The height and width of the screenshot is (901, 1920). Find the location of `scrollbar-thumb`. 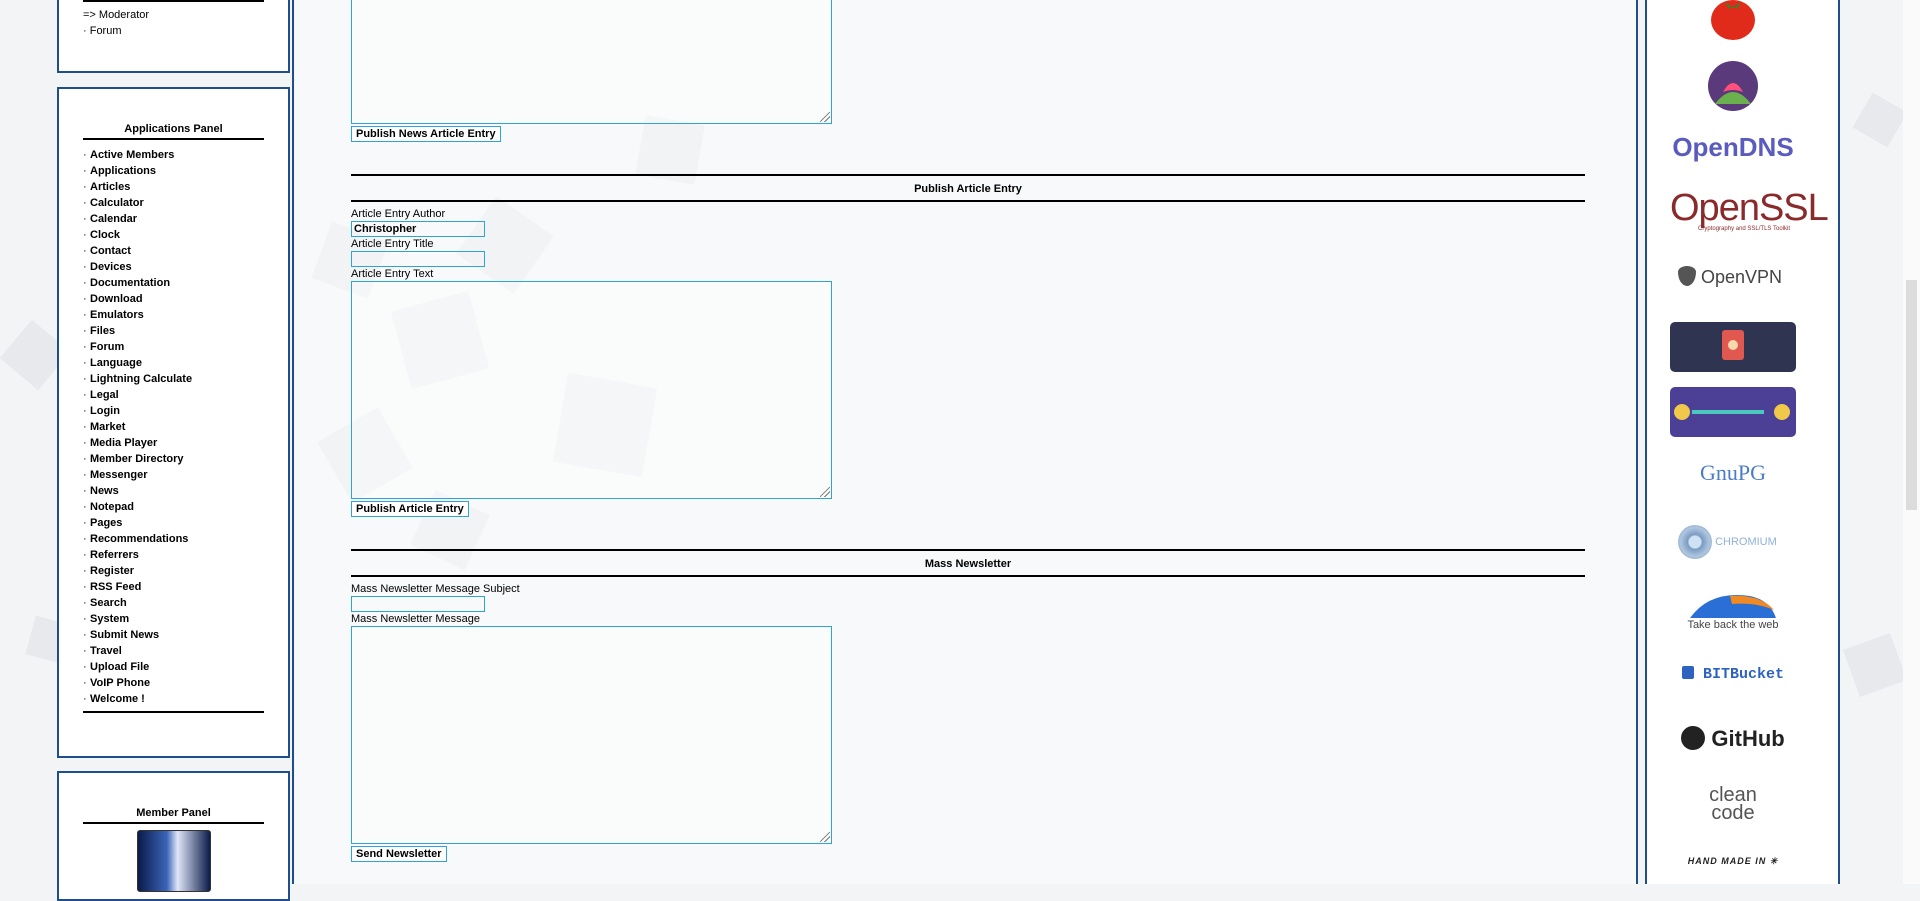

scrollbar-thumb is located at coordinates (1911, 395).